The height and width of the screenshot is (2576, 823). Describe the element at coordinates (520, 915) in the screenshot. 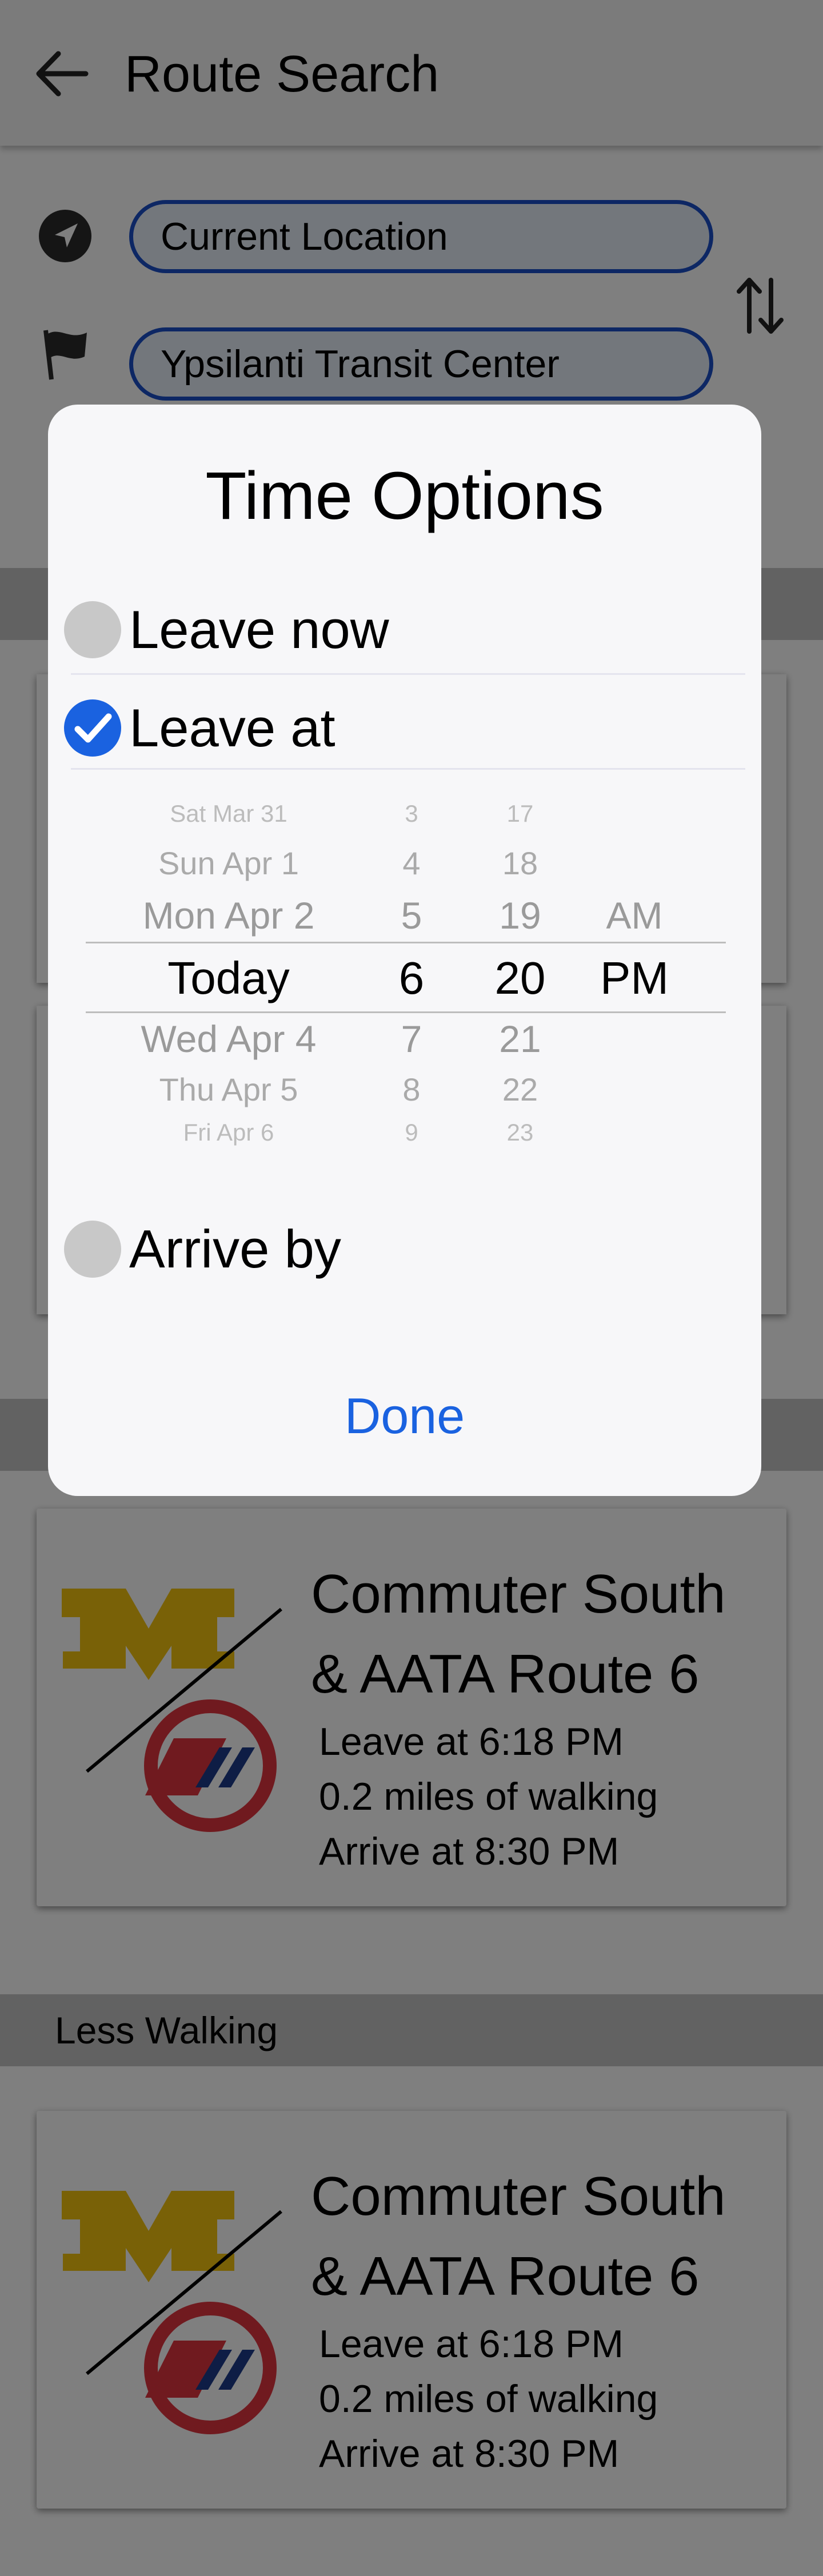

I see `picker-minute-item: 19` at that location.